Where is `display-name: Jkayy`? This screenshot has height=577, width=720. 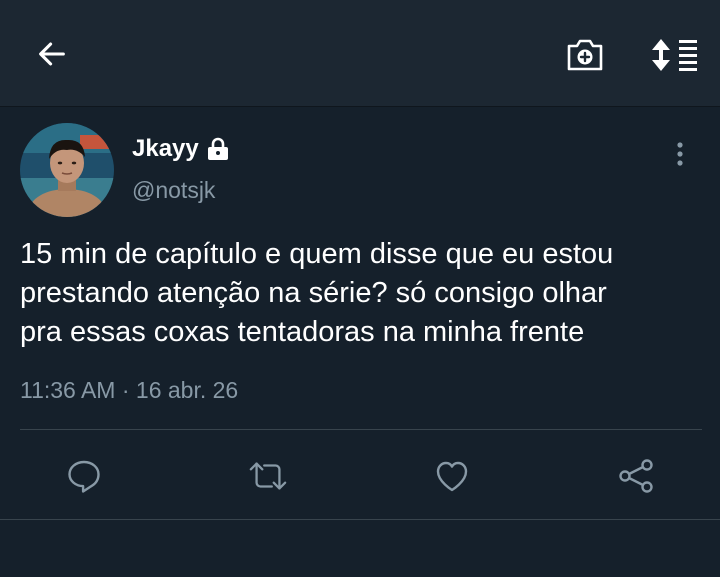 display-name: Jkayy is located at coordinates (165, 149).